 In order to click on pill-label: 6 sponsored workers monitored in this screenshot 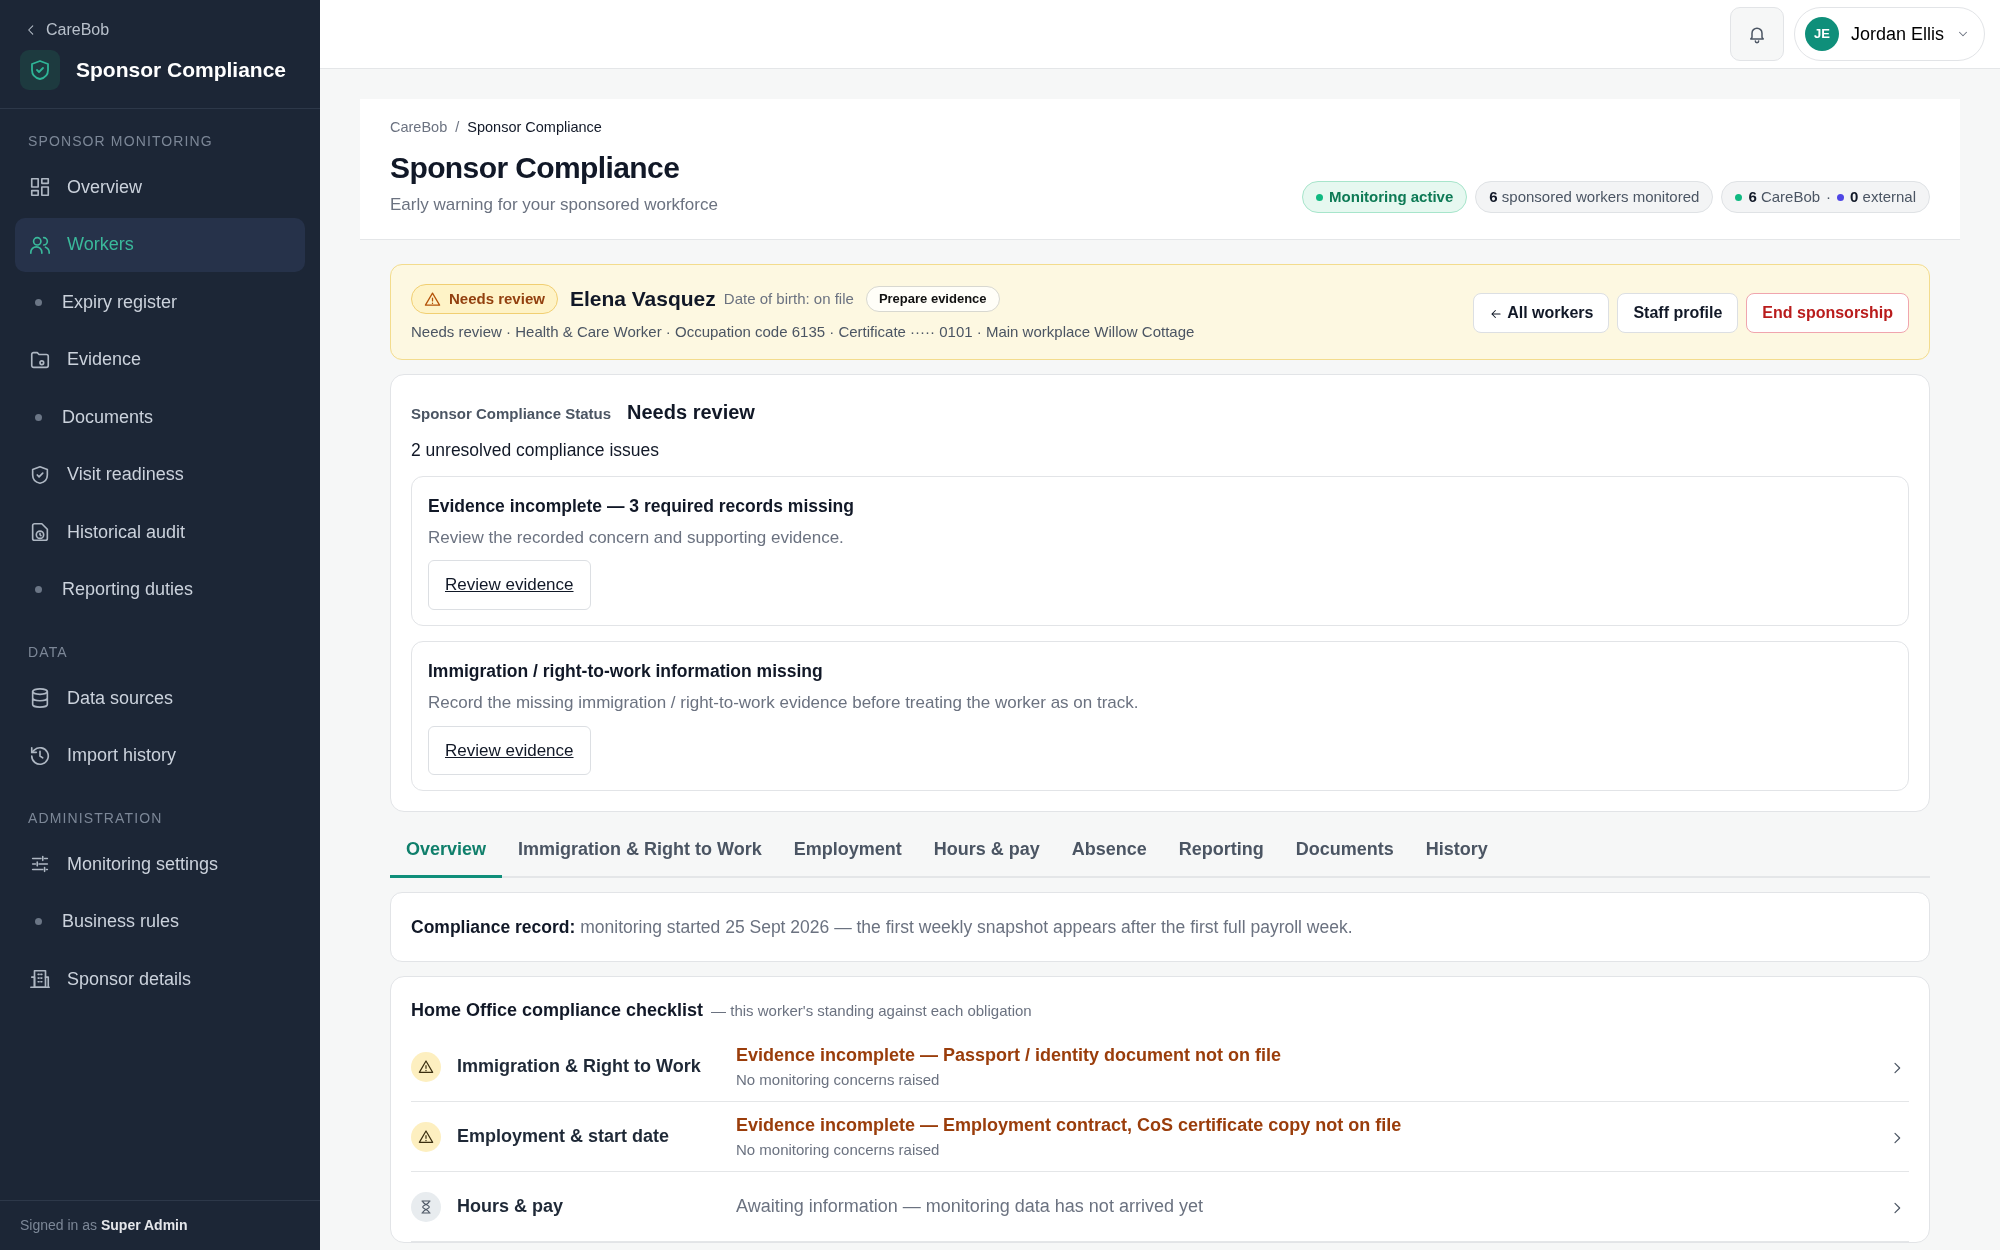, I will do `click(1594, 196)`.